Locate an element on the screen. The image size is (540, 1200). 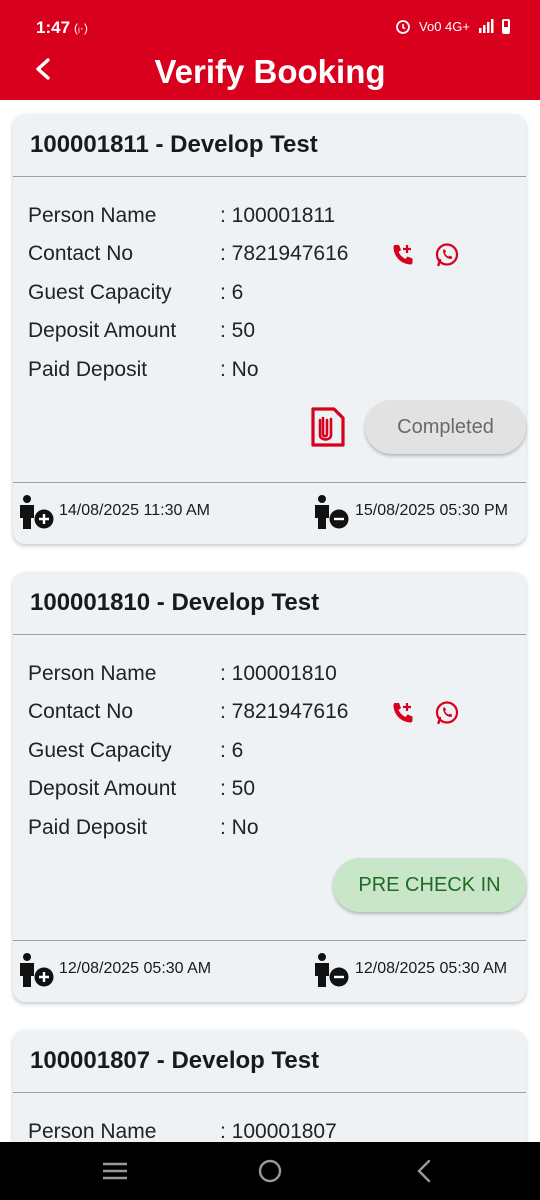
booking-title: 100001811 - Develop Test is located at coordinates (269, 145).